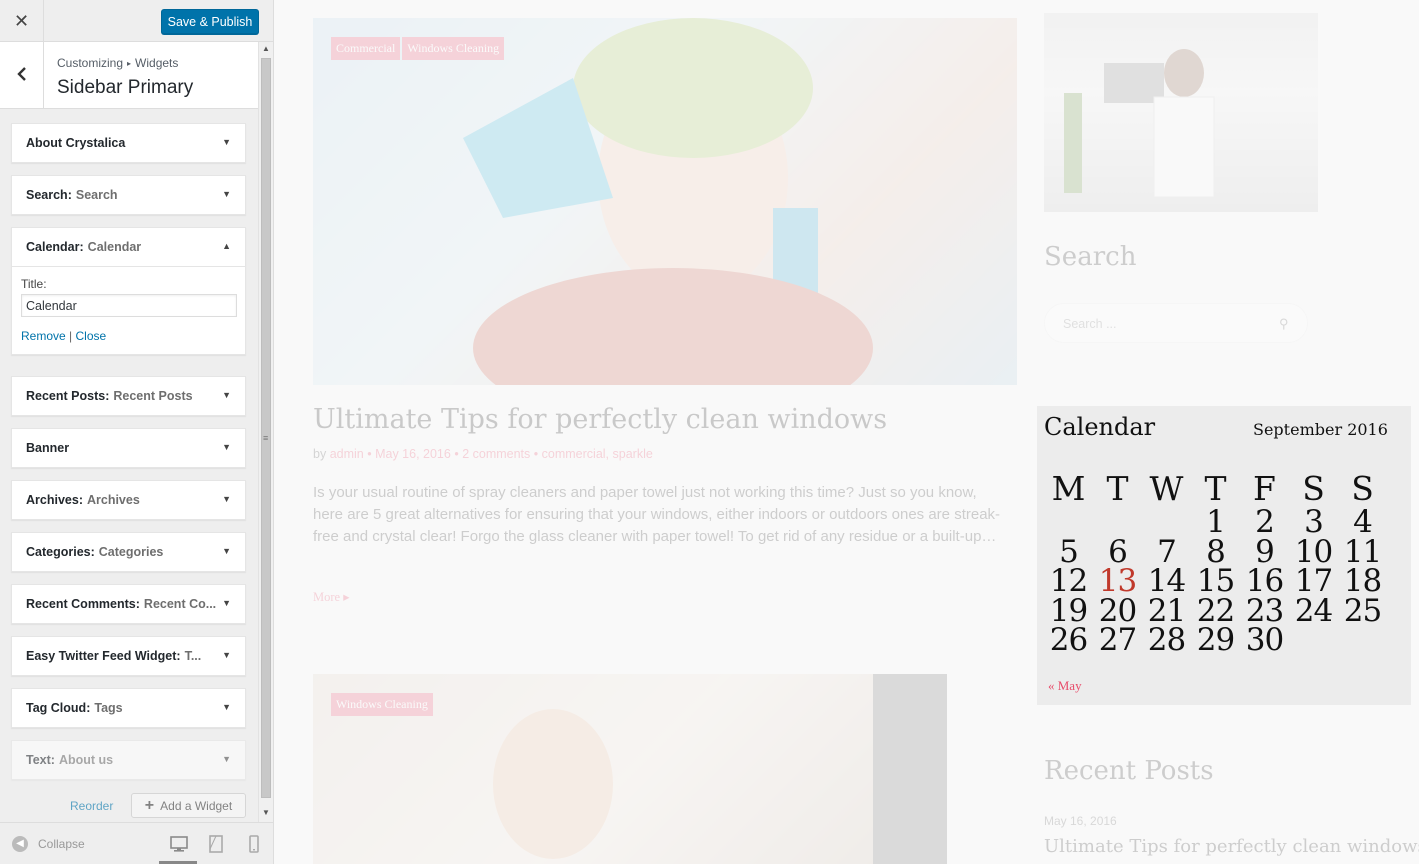 This screenshot has height=864, width=1419. I want to click on recent-post-date: May 16, 2016, so click(1080, 821).